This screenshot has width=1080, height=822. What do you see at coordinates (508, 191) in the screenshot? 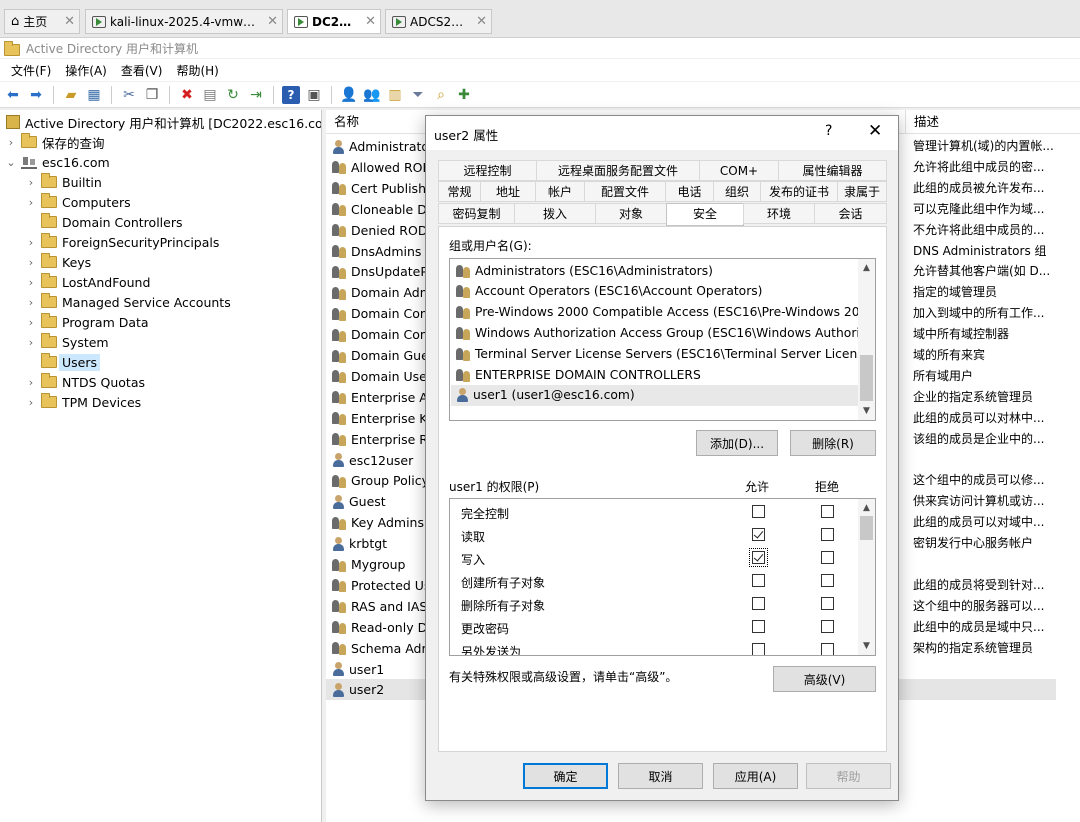
I see `tab-address: 地址` at bounding box center [508, 191].